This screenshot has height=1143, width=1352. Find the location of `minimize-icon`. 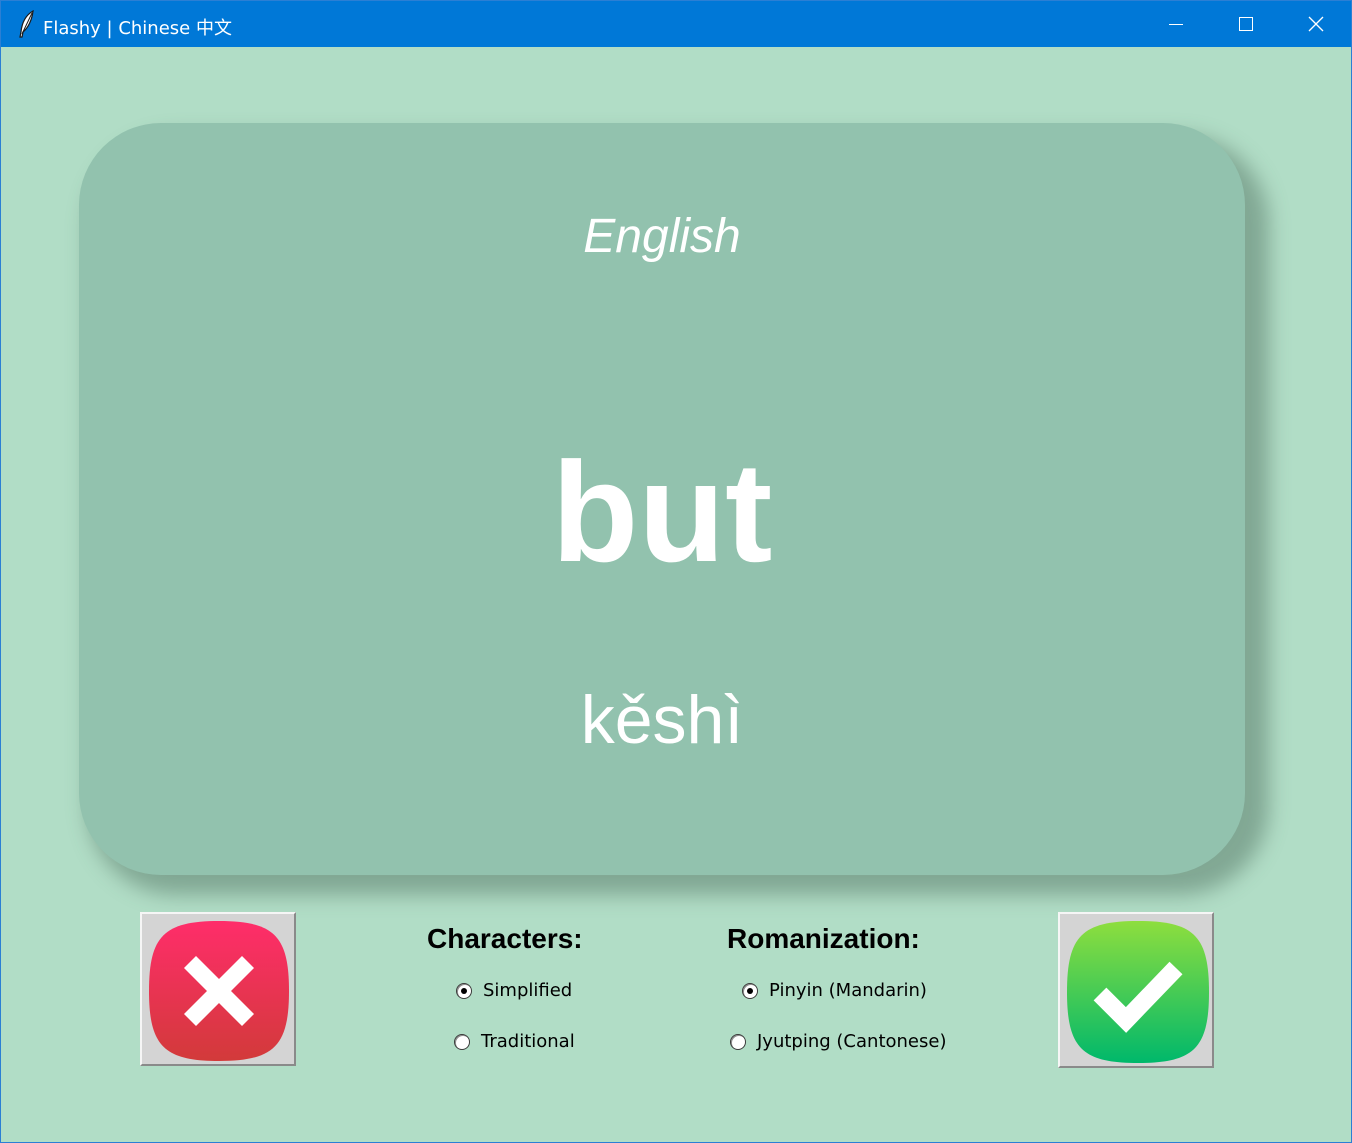

minimize-icon is located at coordinates (1176, 24).